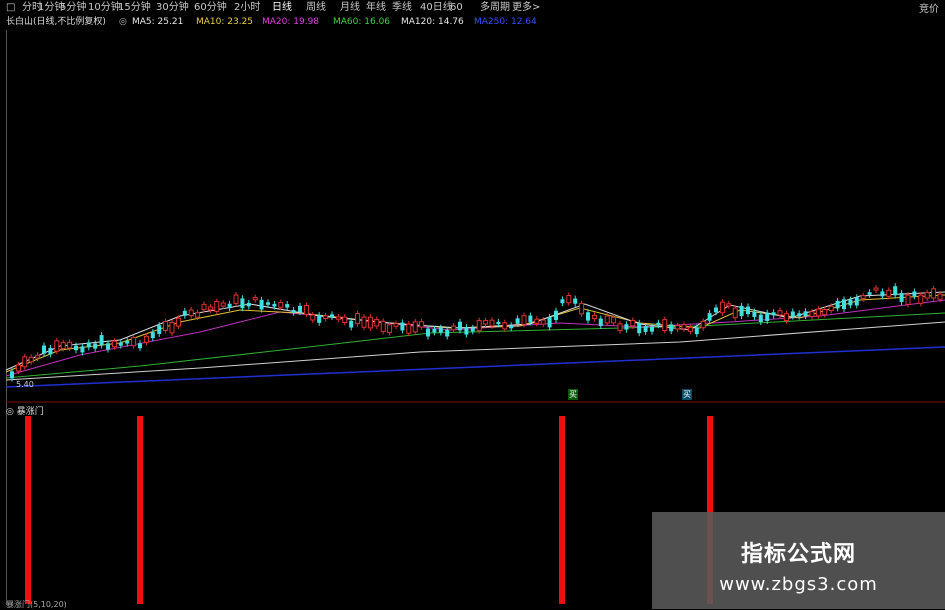 The width and height of the screenshot is (945, 610). What do you see at coordinates (573, 394) in the screenshot?
I see `signal-label-buy-1: 买` at bounding box center [573, 394].